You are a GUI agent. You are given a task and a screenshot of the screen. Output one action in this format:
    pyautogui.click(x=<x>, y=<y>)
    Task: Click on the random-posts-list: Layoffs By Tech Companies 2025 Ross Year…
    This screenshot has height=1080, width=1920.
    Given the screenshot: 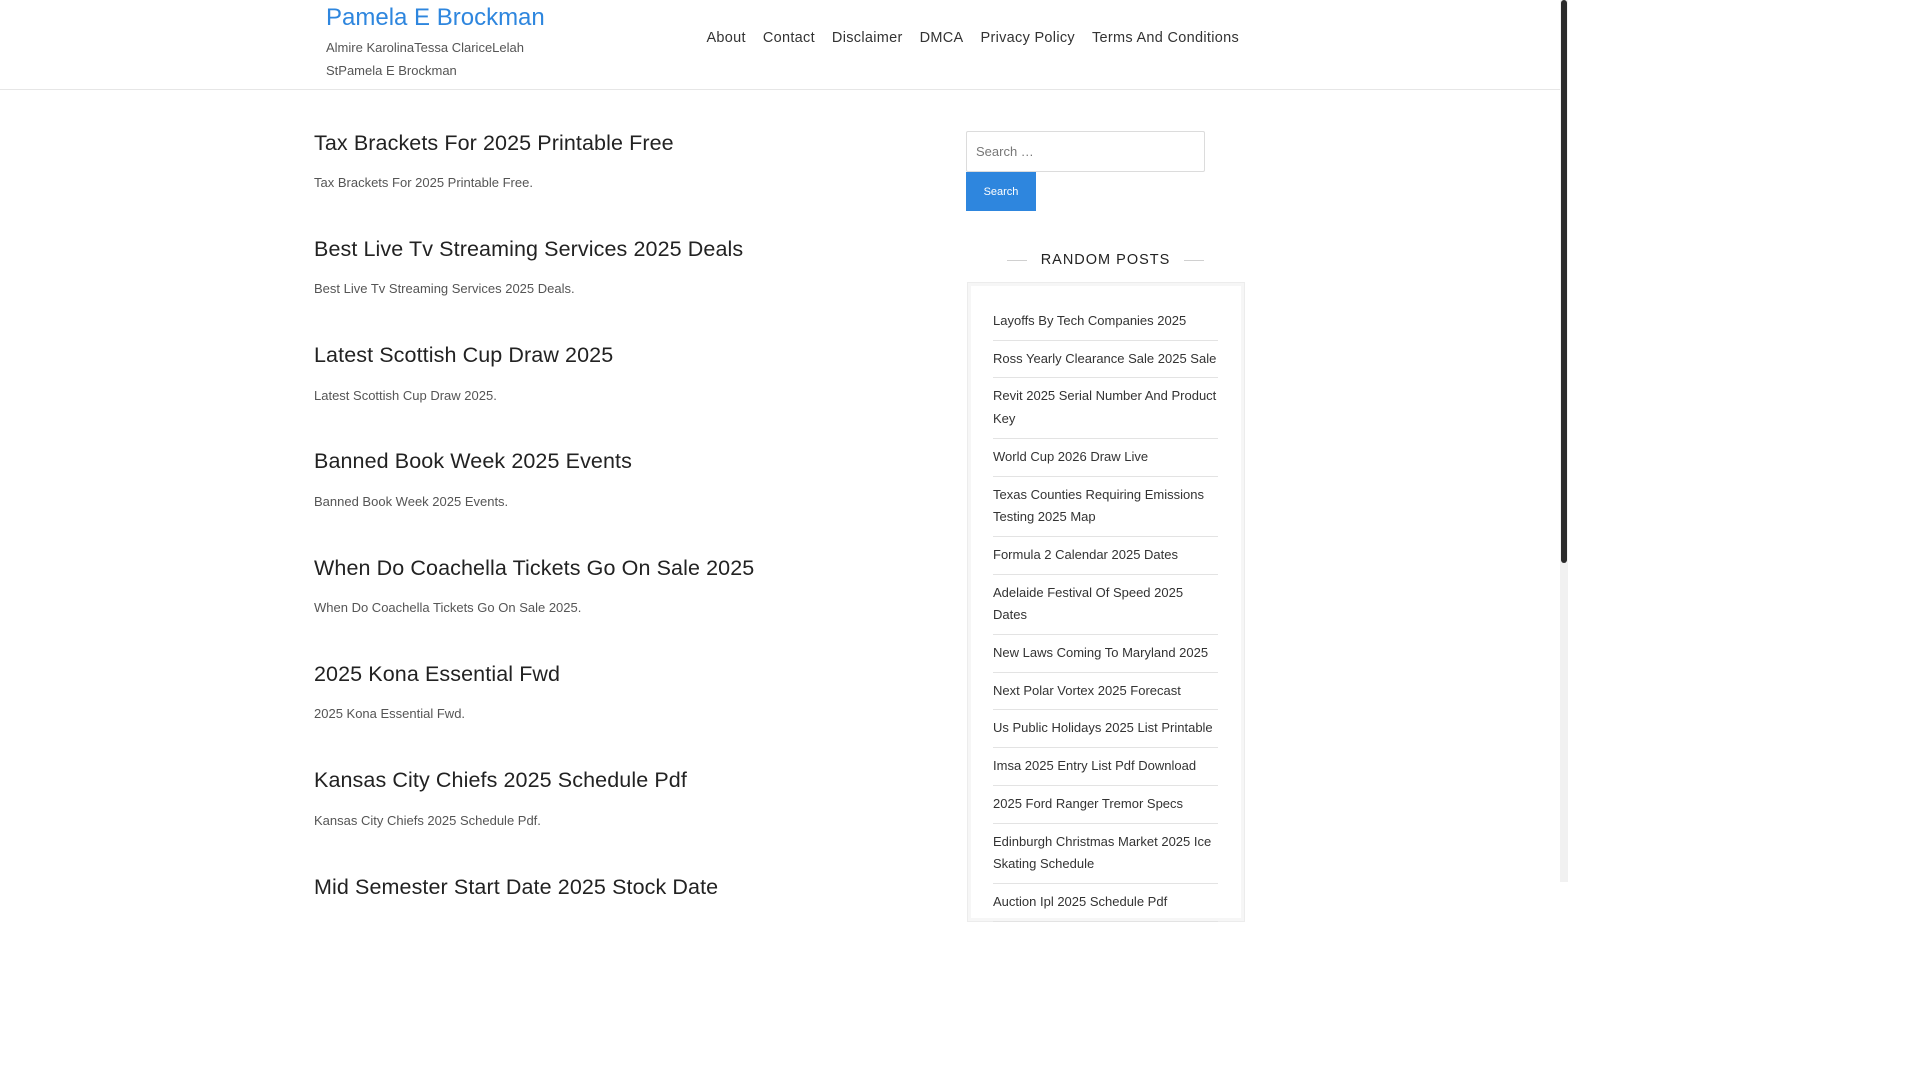 What is the action you would take?
    pyautogui.click(x=1105, y=612)
    